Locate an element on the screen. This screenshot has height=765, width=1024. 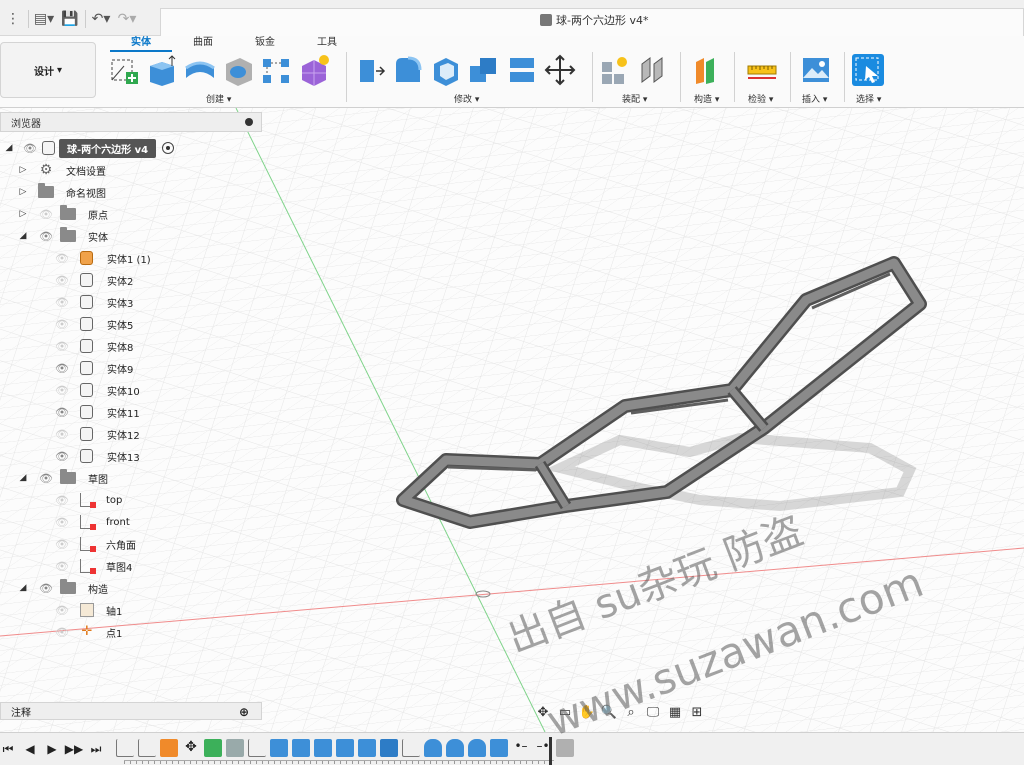
pattern-icon is located at coordinates (276, 70).